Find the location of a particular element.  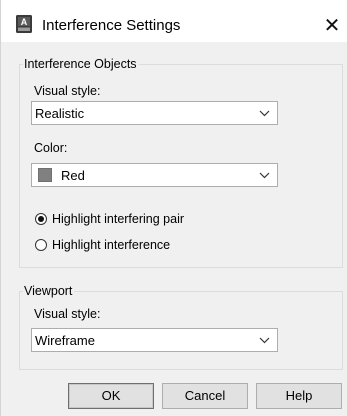

radio-selected-icon is located at coordinates (41, 219).